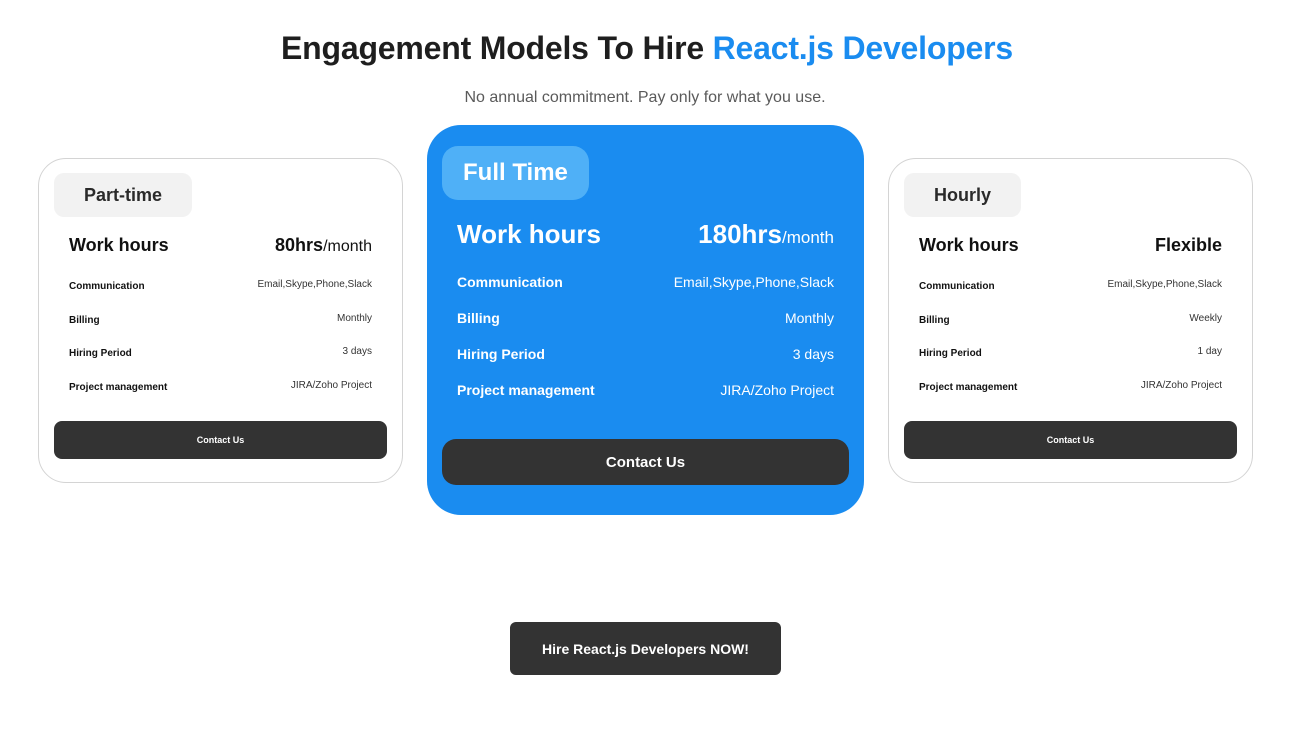  I want to click on work-hours-value: 80hrs/month, so click(323, 245).